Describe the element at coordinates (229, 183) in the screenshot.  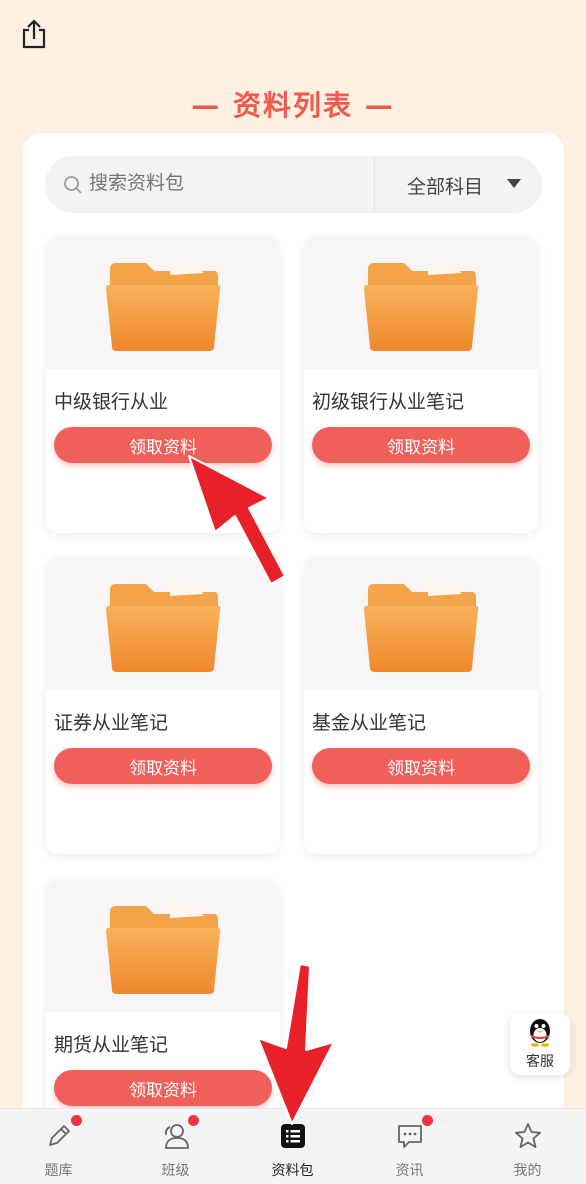
I see `search-input` at that location.